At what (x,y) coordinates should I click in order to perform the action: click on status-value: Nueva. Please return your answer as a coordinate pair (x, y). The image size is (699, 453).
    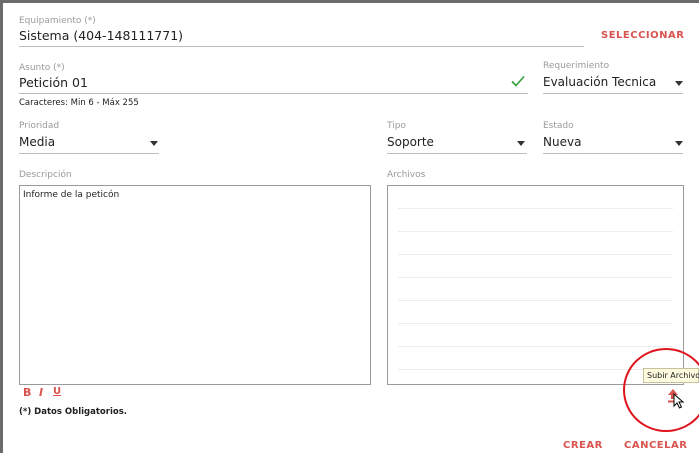
    Looking at the image, I should click on (562, 142).